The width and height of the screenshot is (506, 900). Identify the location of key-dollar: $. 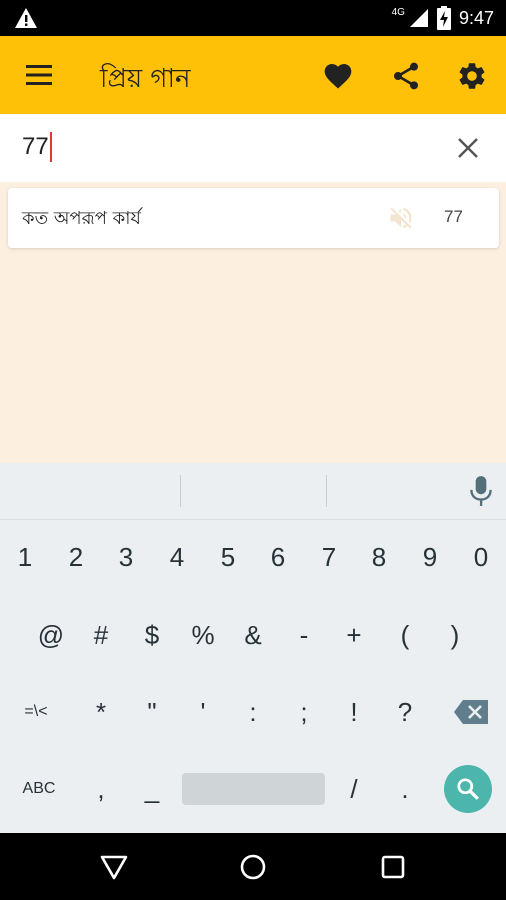
(152, 635).